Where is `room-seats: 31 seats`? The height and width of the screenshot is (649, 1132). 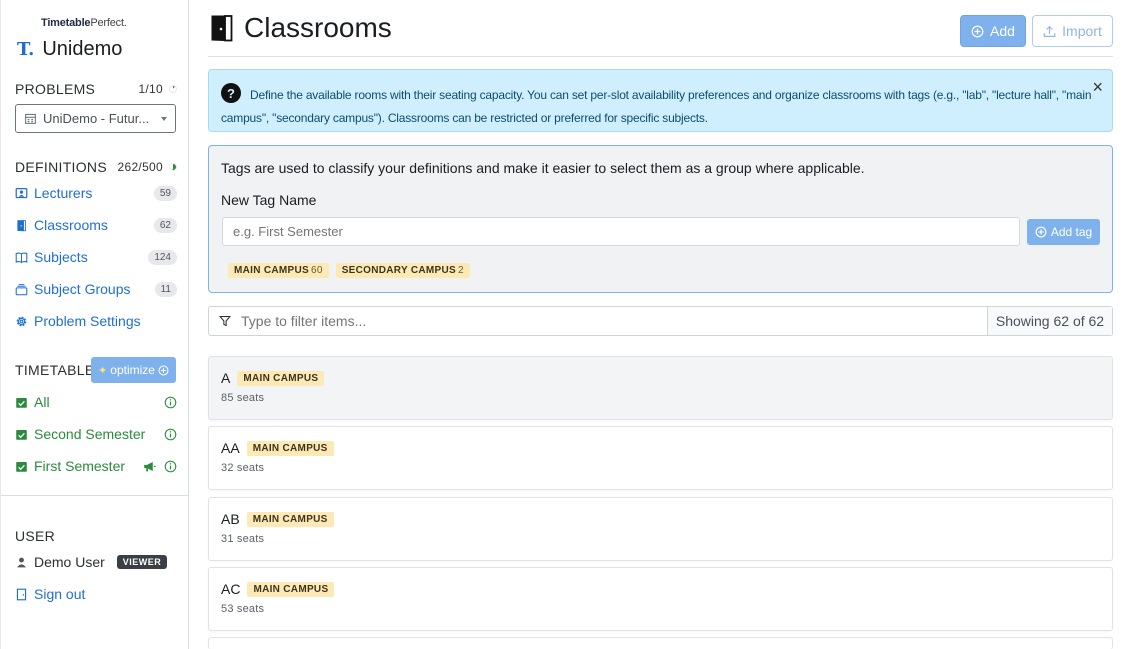
room-seats: 31 seats is located at coordinates (243, 539).